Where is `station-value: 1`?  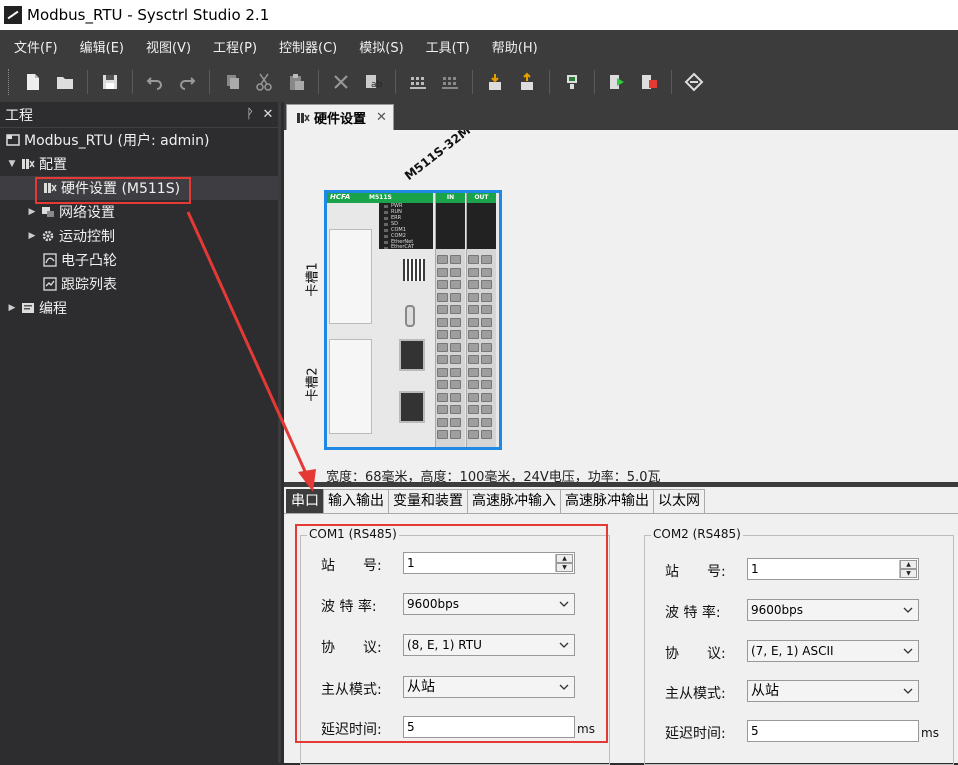
station-value: 1 is located at coordinates (755, 569).